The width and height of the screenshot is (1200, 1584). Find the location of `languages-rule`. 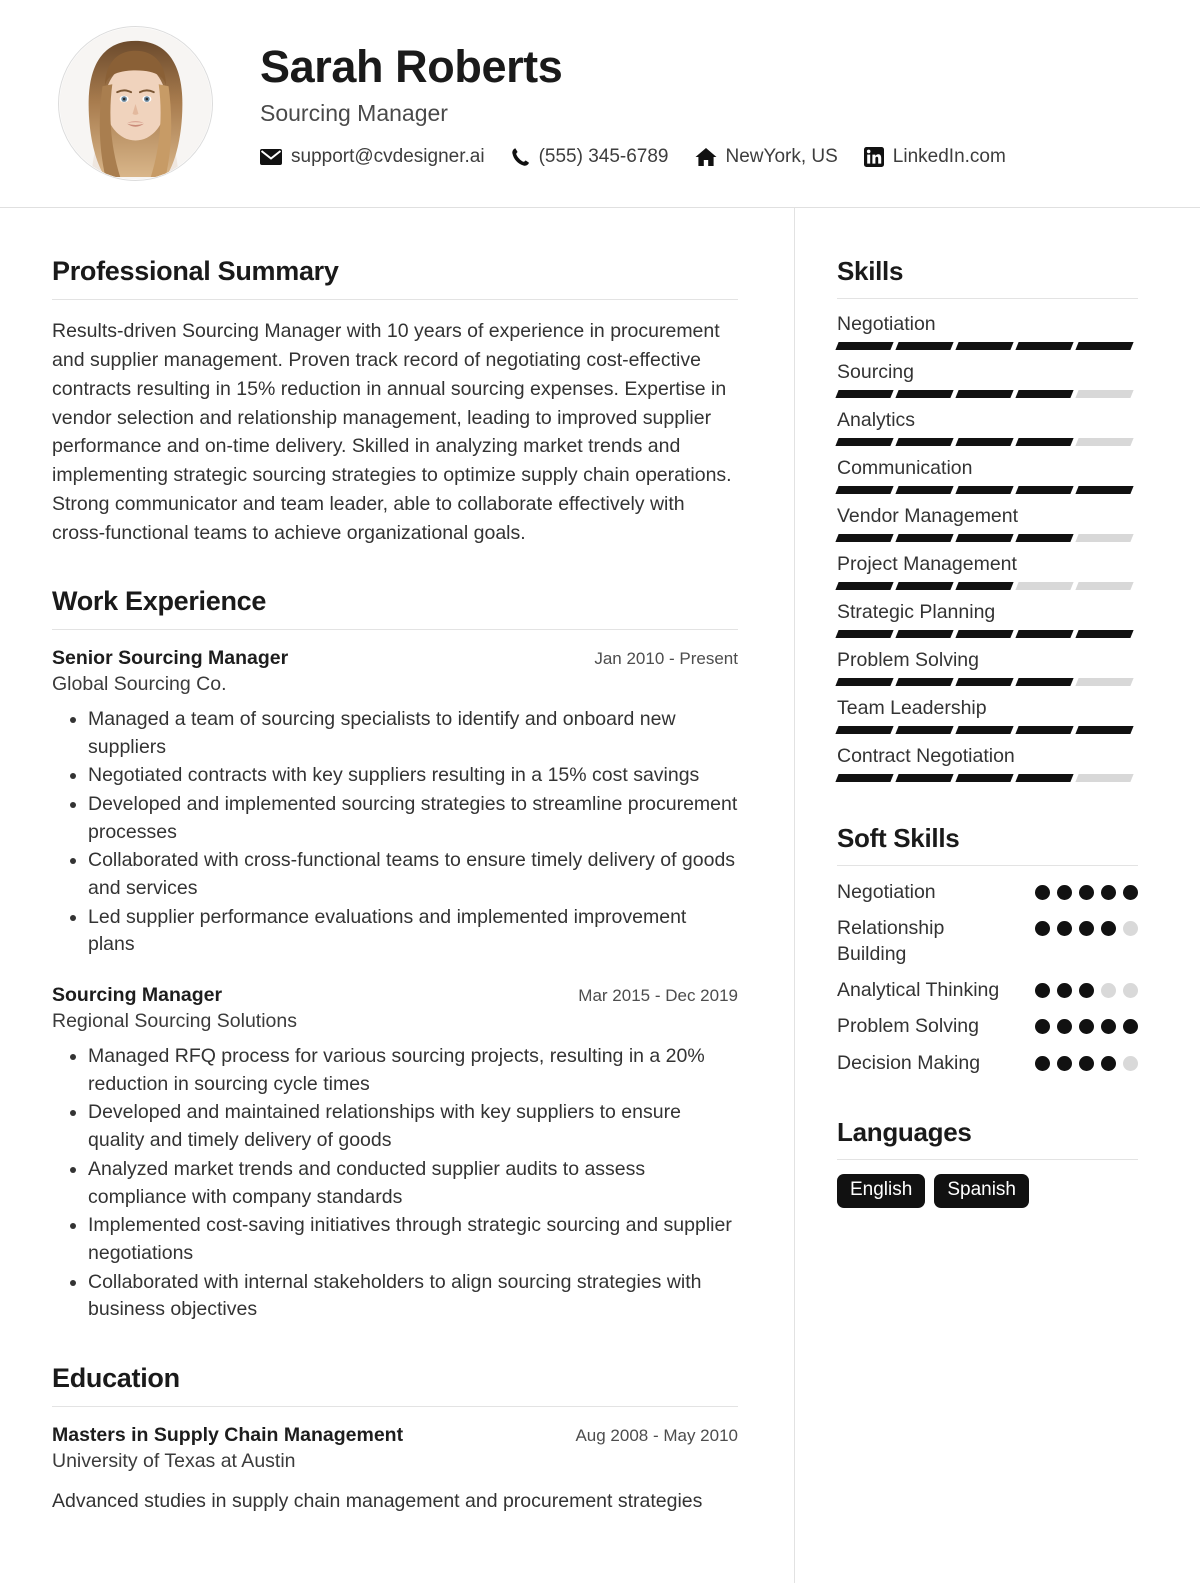

languages-rule is located at coordinates (987, 1160).